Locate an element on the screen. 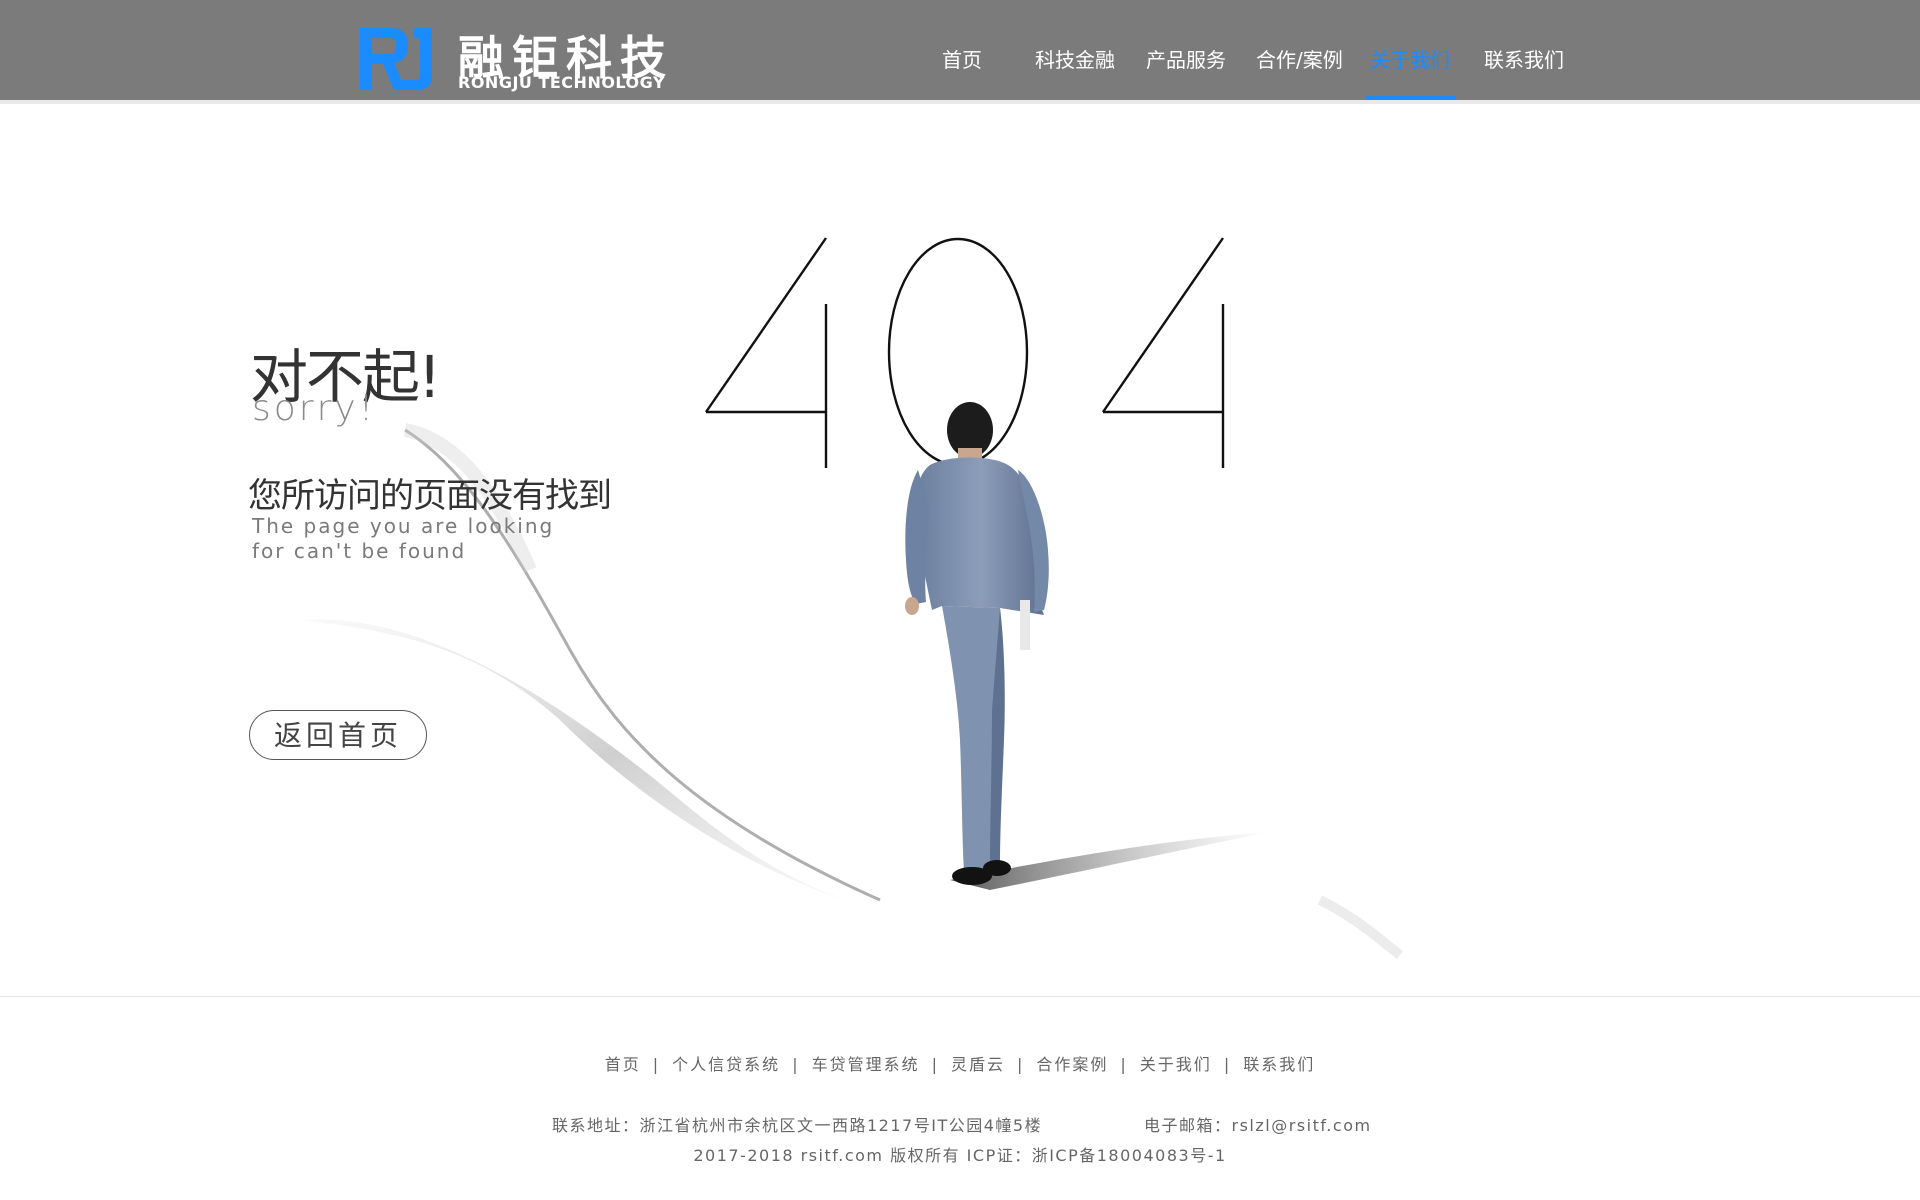 The image size is (1920, 1200). footer-address: 联系地址：浙江省杭州市余杭区文一西路1217号IT公园4幢5楼 is located at coordinates (797, 1125).